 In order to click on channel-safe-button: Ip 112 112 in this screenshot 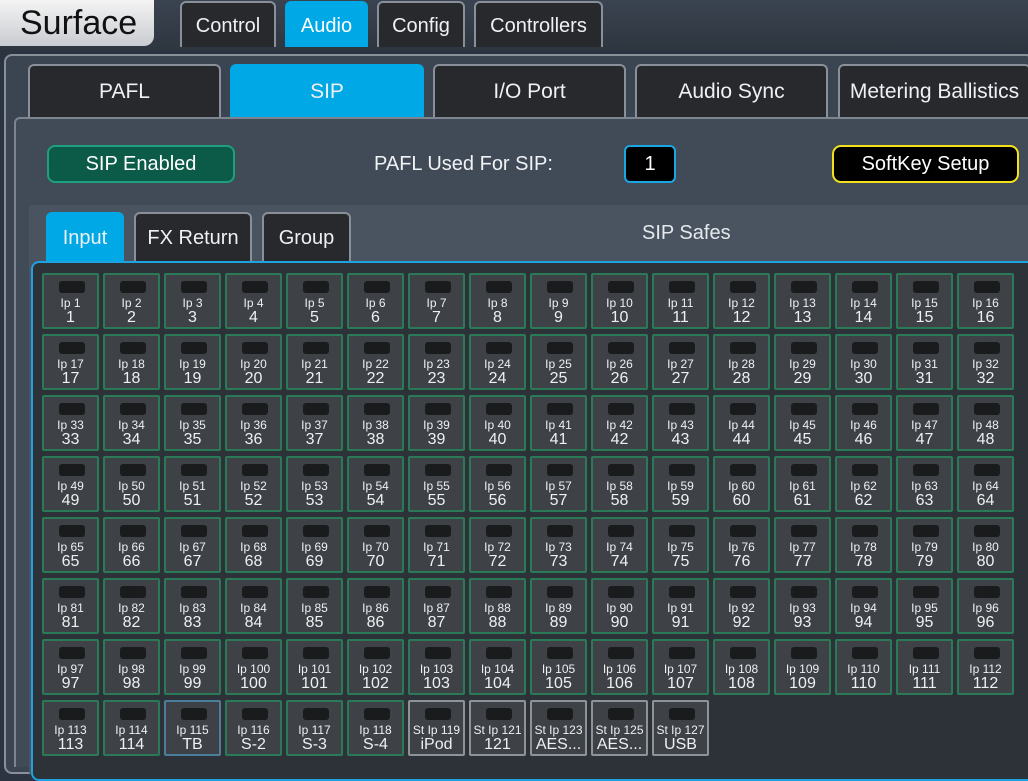, I will do `click(985, 667)`.